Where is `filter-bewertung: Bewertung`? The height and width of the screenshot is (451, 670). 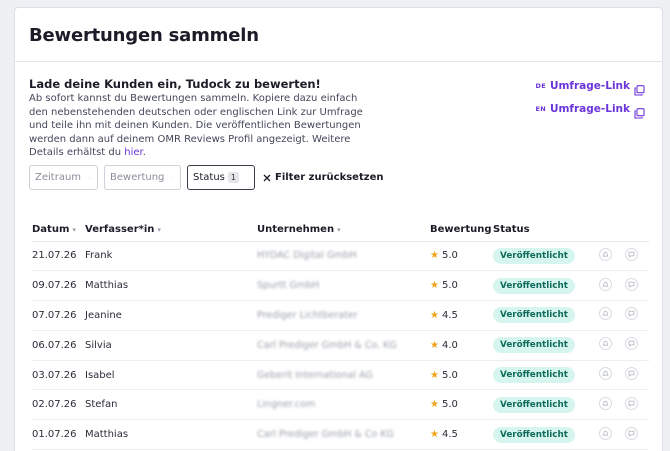
filter-bewertung: Bewertung is located at coordinates (142, 177).